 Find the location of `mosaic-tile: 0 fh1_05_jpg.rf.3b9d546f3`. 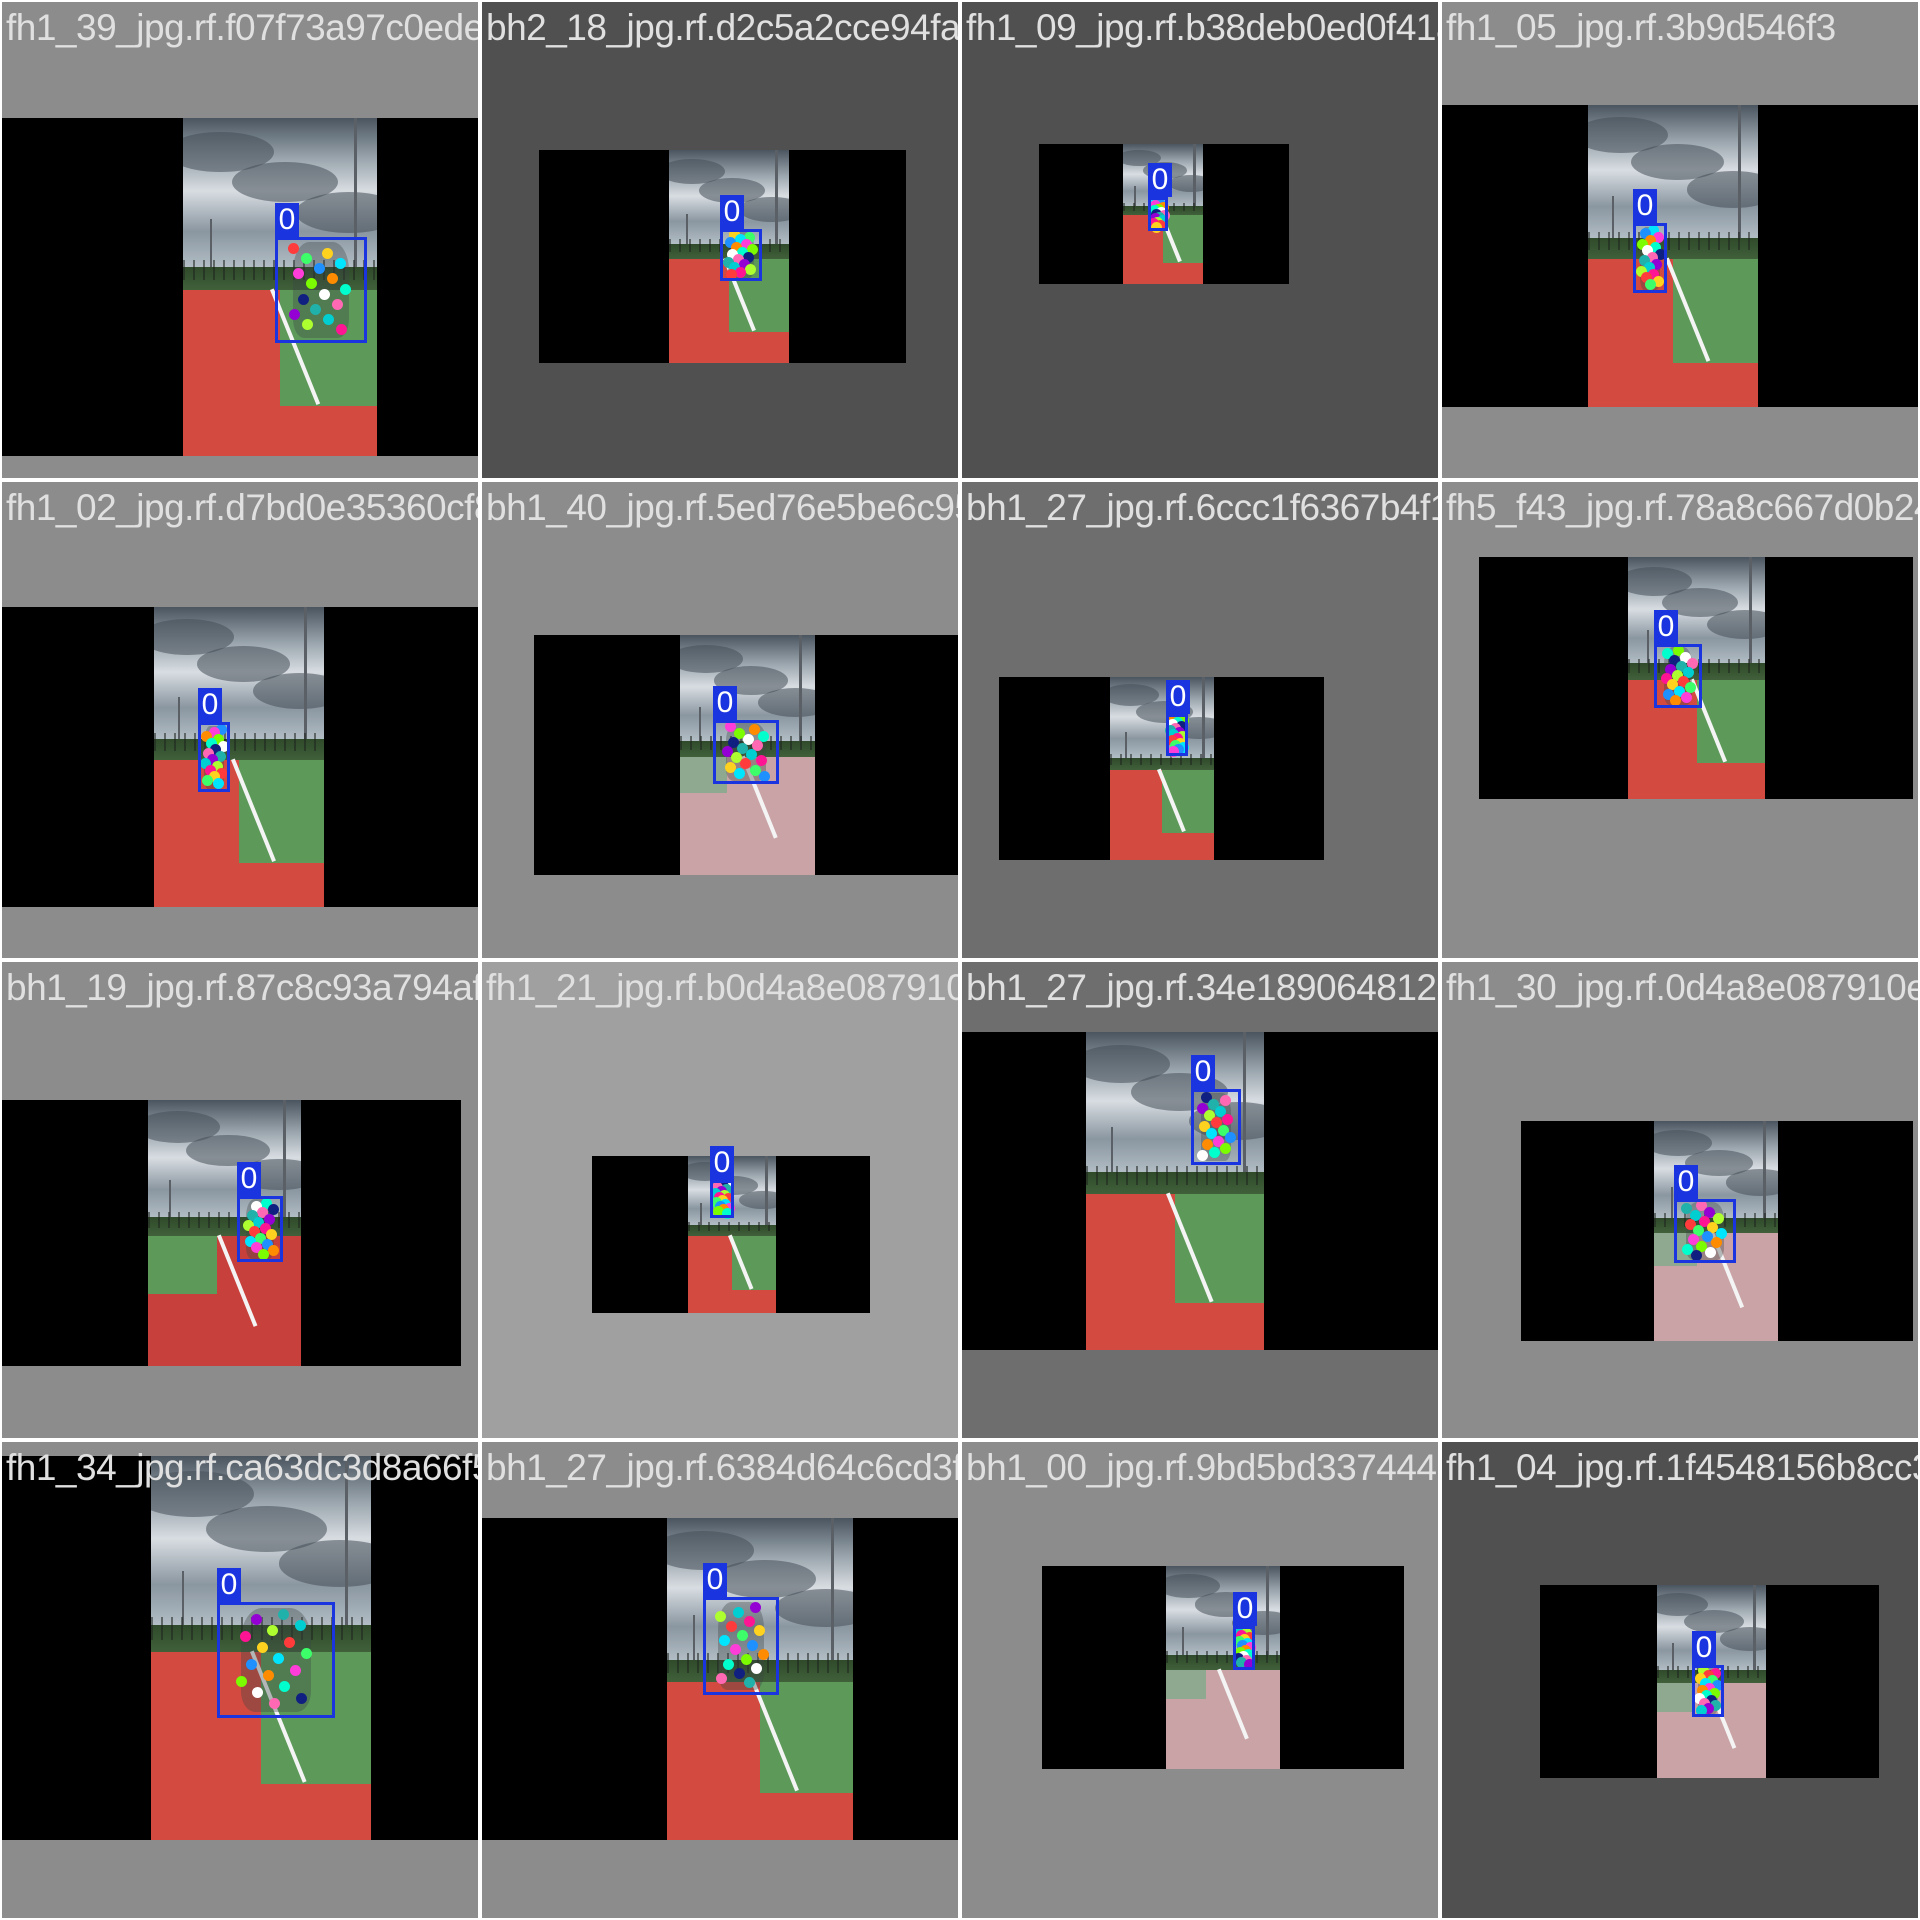

mosaic-tile: 0 fh1_05_jpg.rf.3b9d546f3 is located at coordinates (1680, 240).